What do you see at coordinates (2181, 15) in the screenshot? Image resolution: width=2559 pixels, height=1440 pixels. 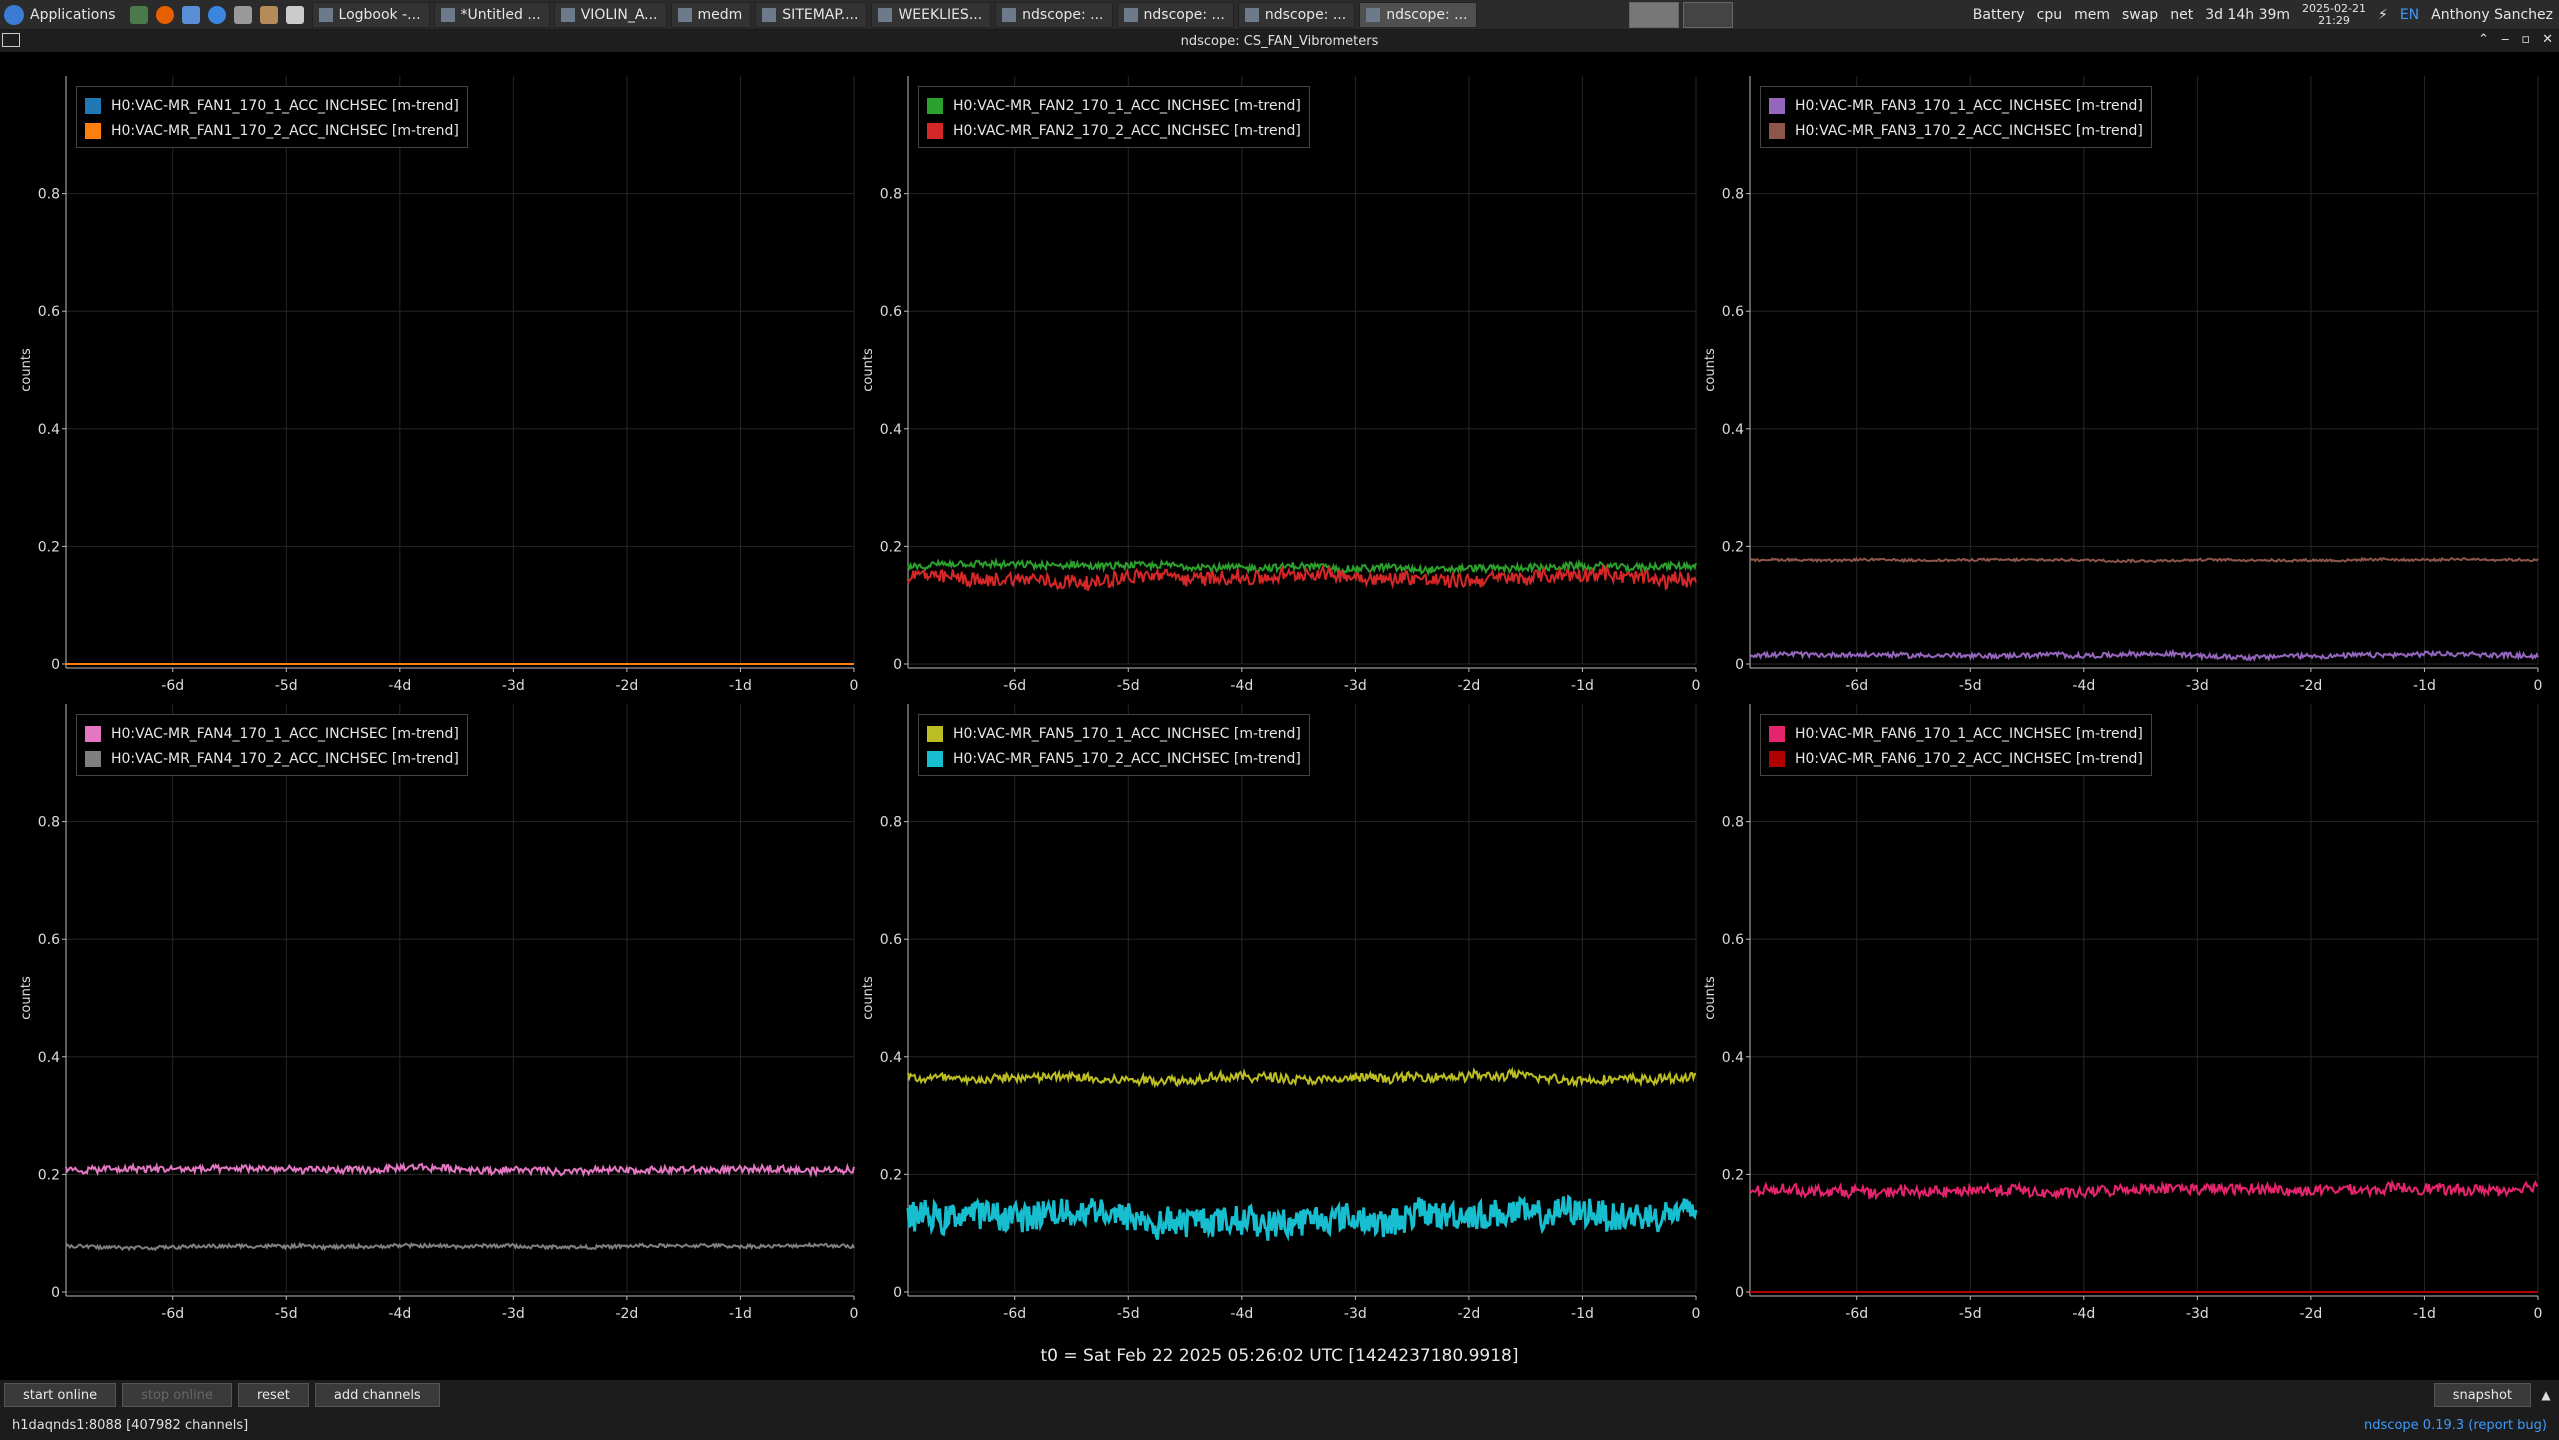 I see `net-monitor: net` at bounding box center [2181, 15].